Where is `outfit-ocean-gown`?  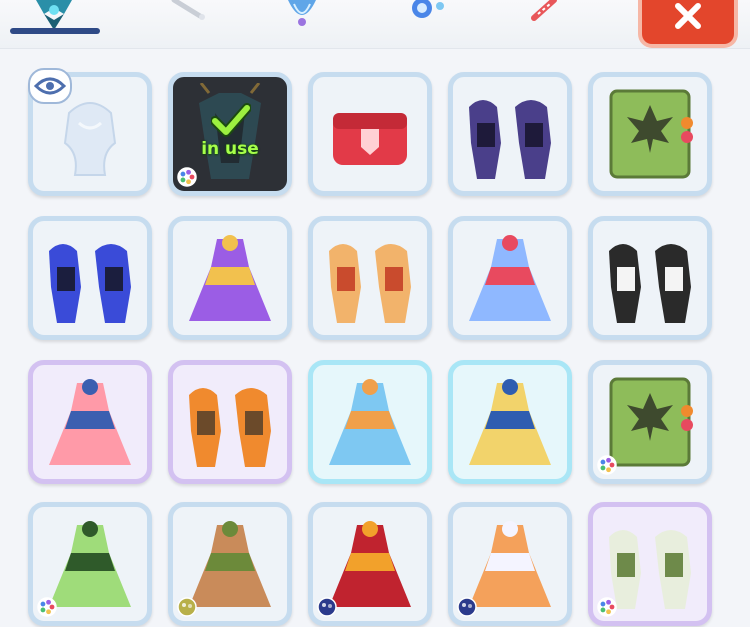 outfit-ocean-gown is located at coordinates (370, 422).